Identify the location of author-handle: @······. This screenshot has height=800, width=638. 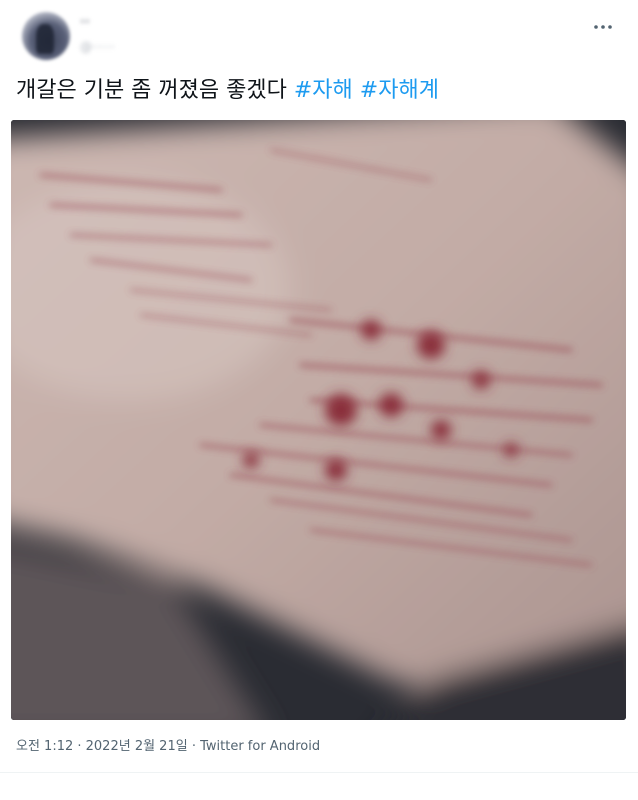
(140, 47).